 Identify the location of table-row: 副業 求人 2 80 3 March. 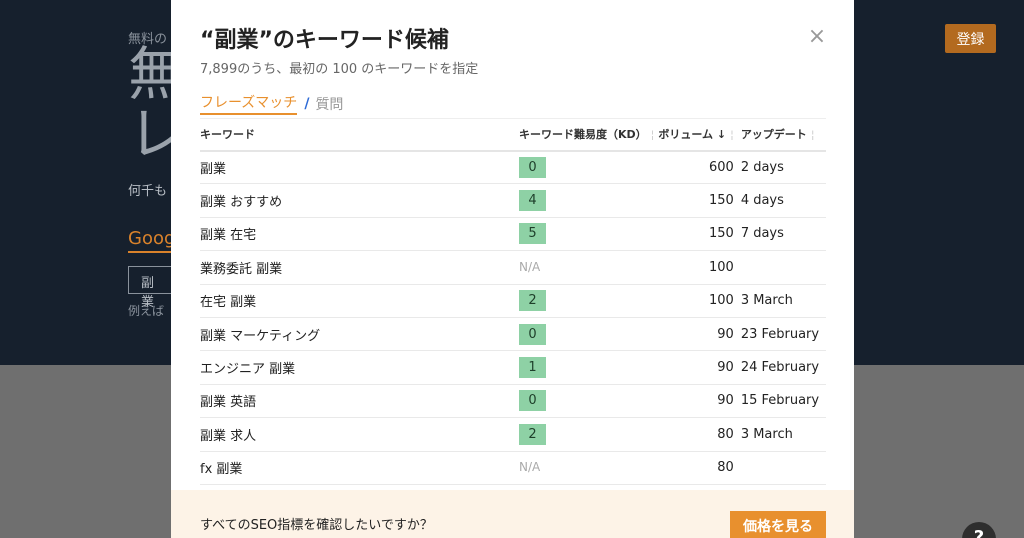
(513, 434).